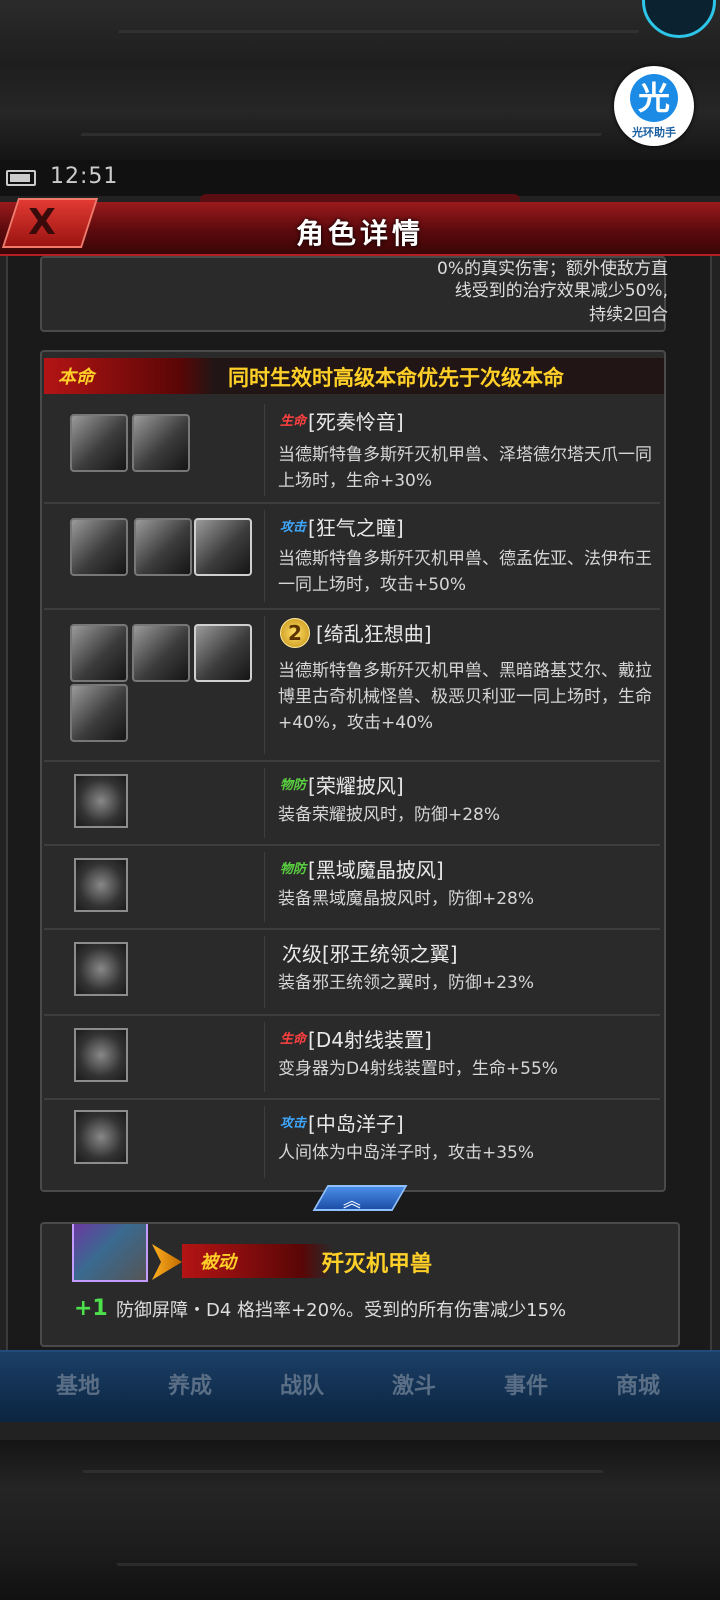 The image size is (720, 1600). I want to click on collapse-button: ︽, so click(360, 1198).